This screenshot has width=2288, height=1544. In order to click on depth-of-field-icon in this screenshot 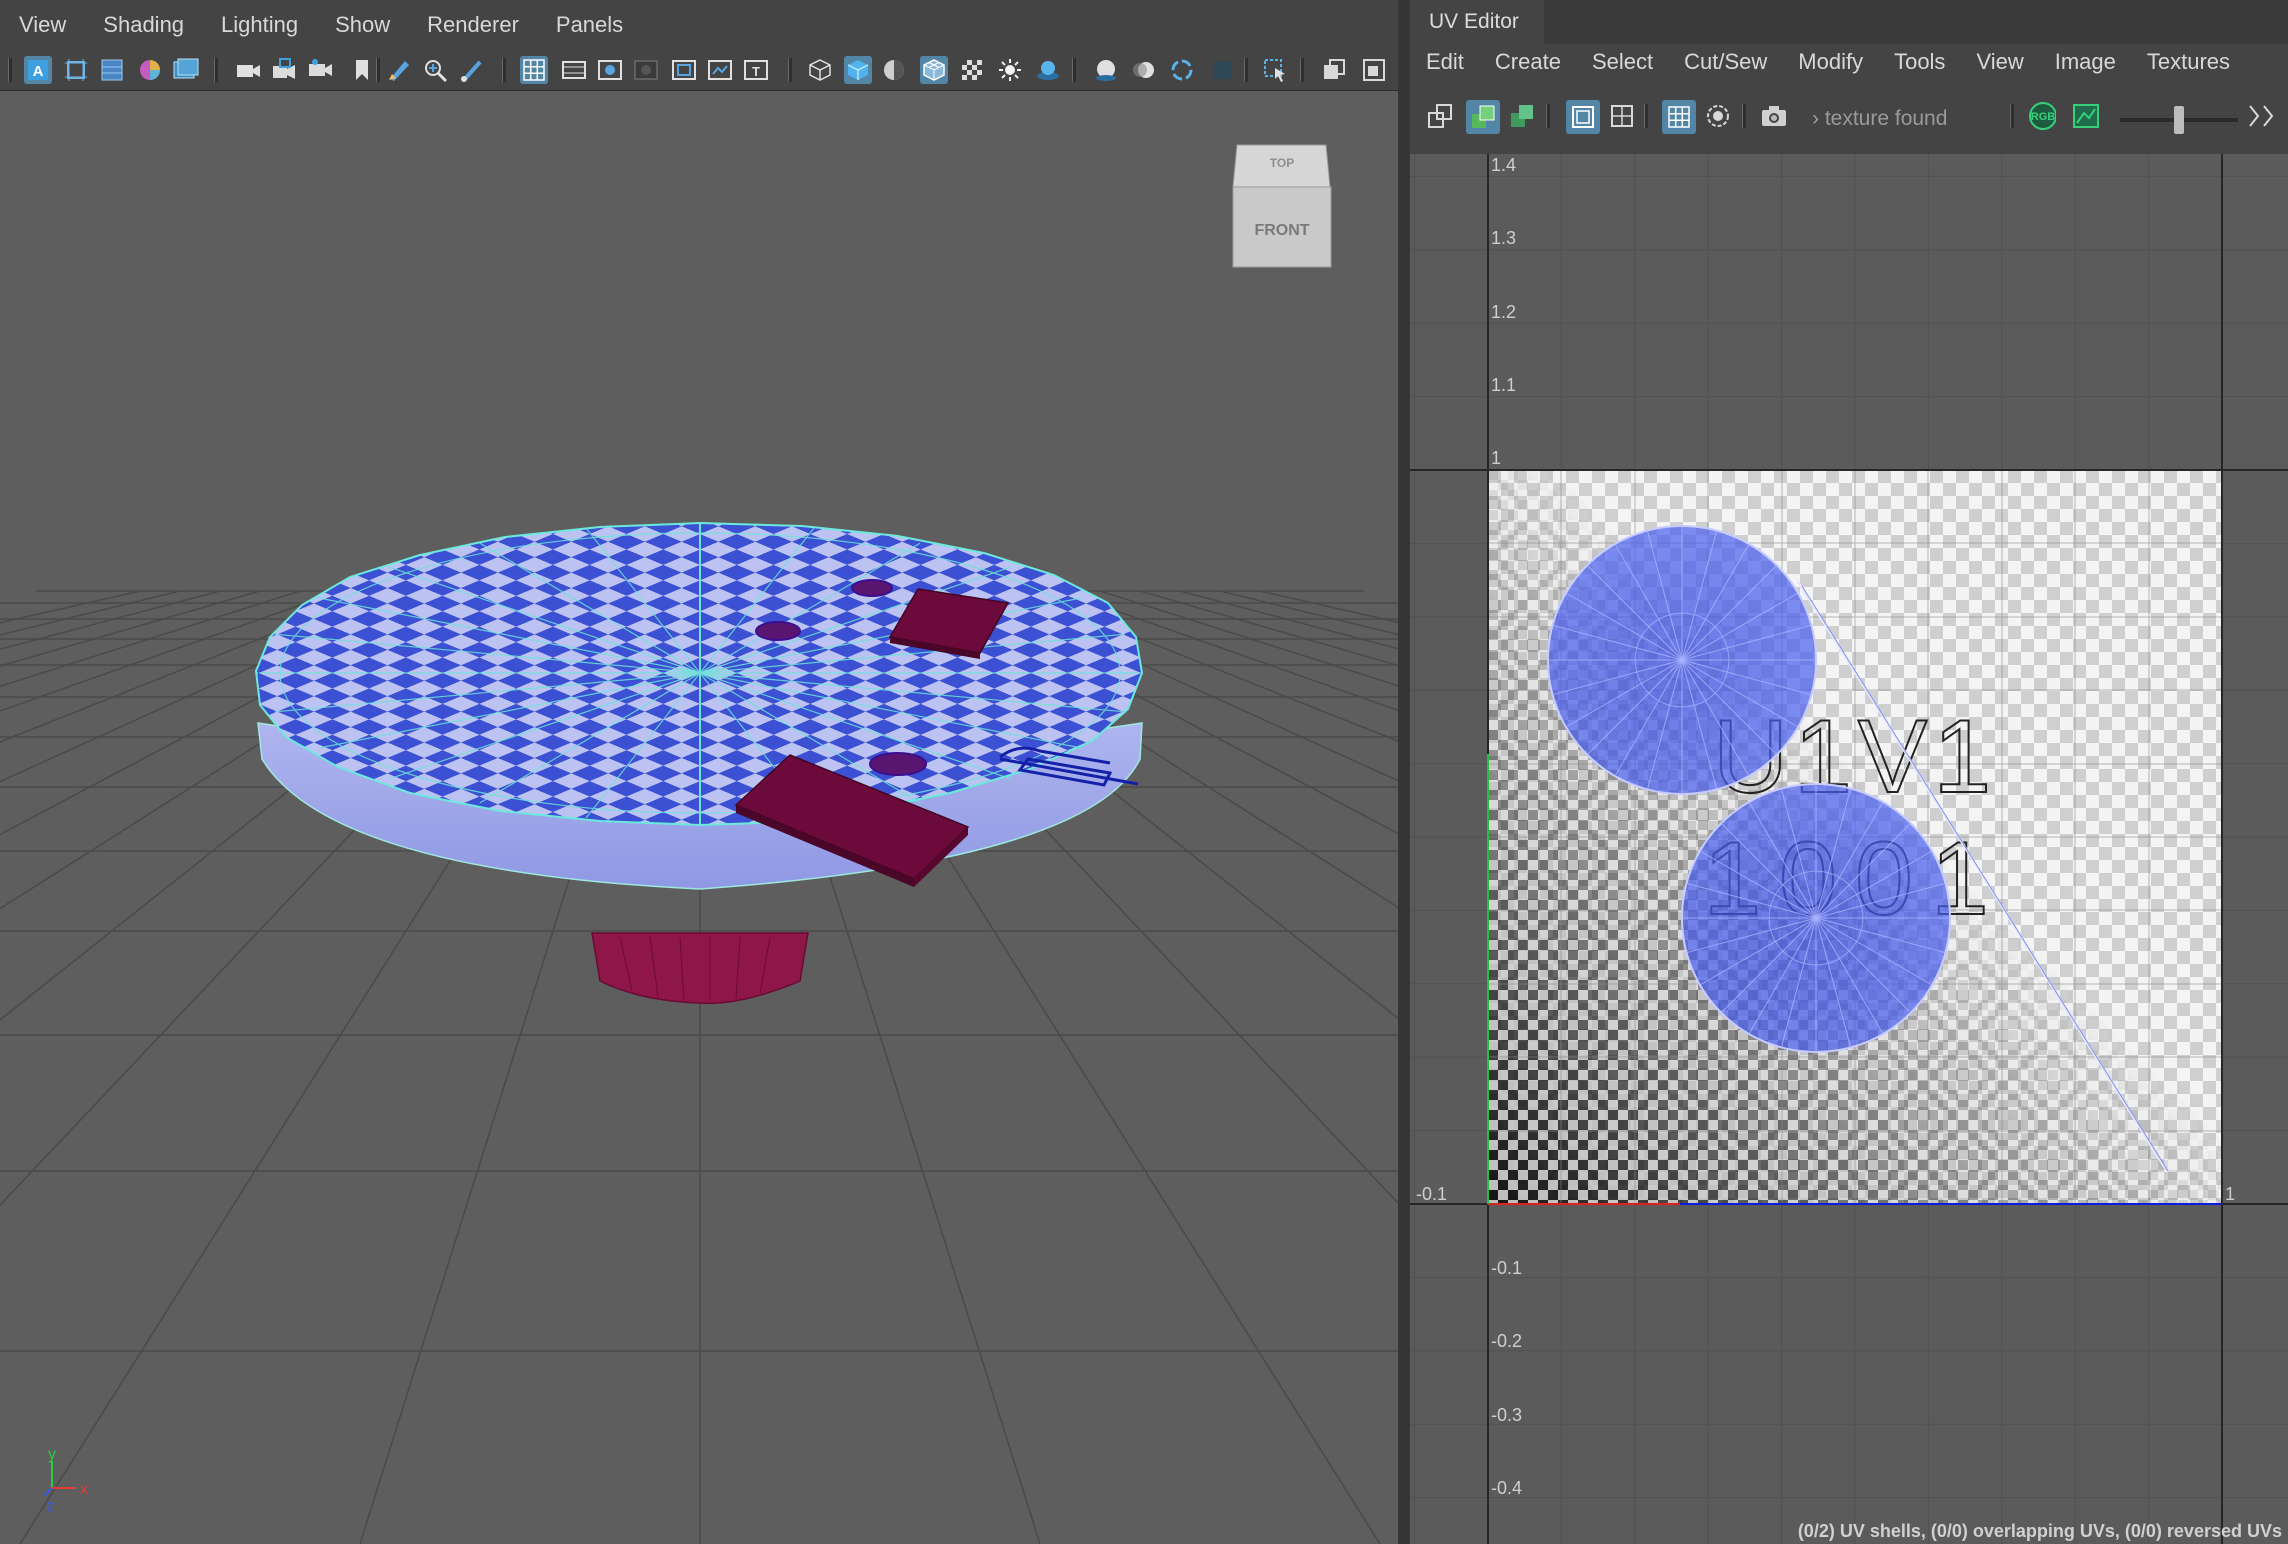, I will do `click(1222, 70)`.